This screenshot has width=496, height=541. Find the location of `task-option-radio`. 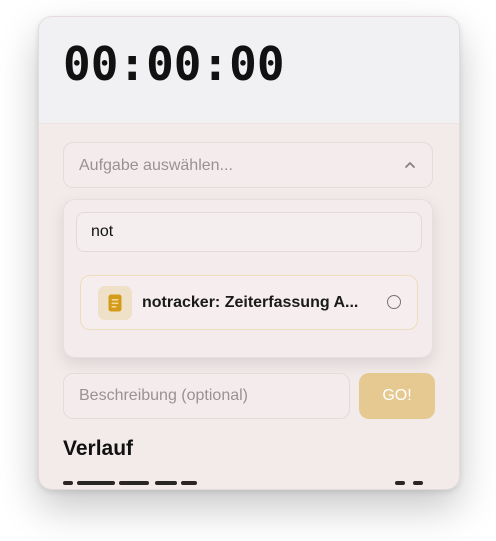

task-option-radio is located at coordinates (394, 302).